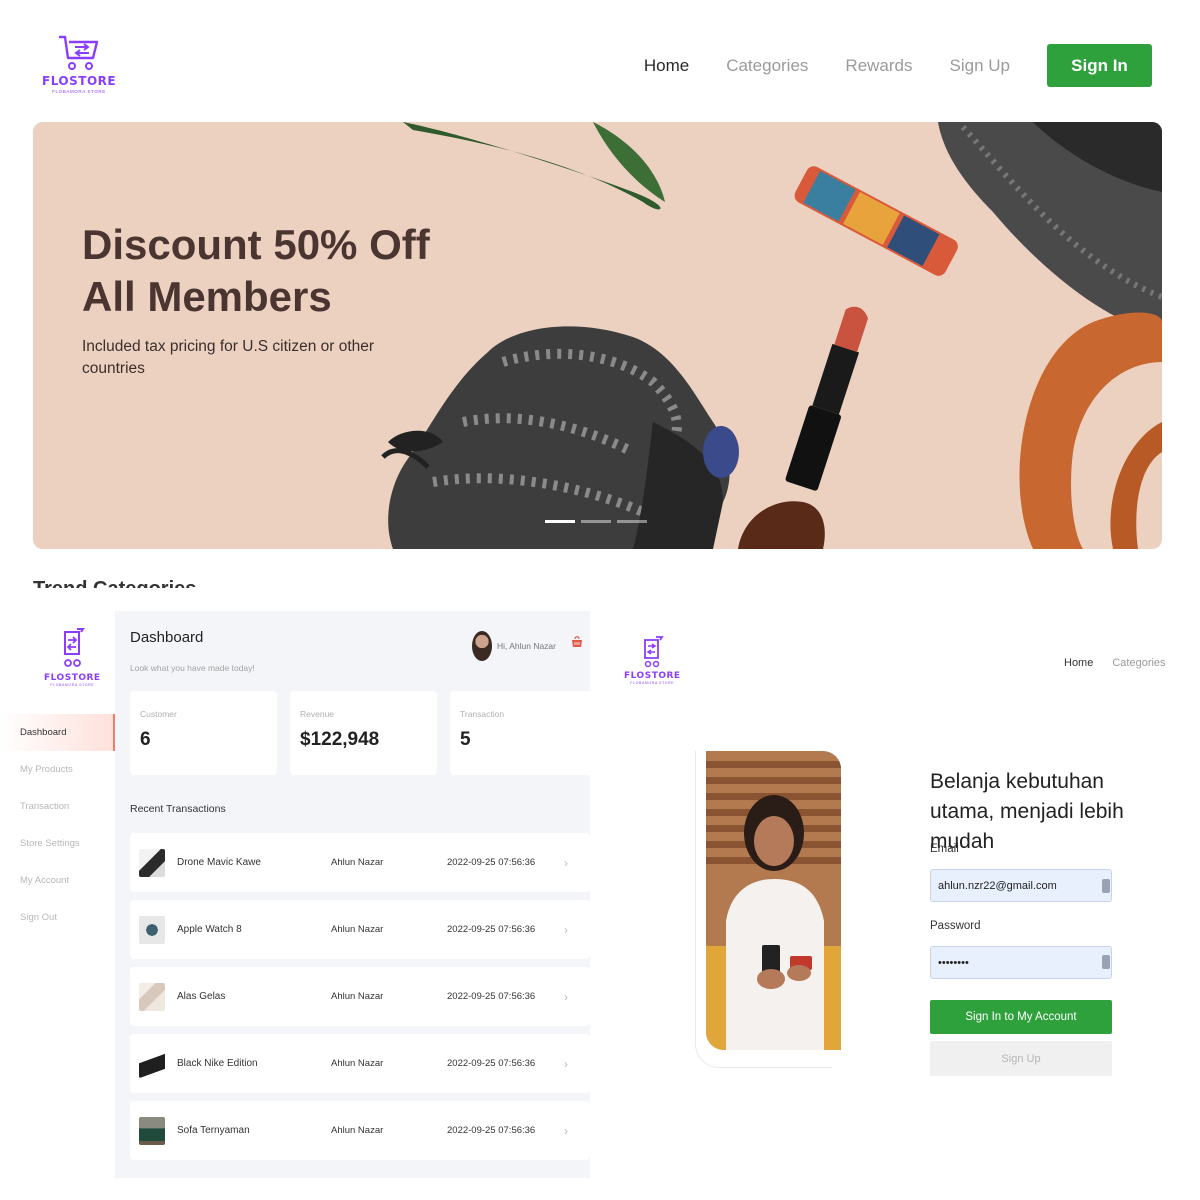  I want to click on stat-card-revenue: Revenue $122,948, so click(363, 733).